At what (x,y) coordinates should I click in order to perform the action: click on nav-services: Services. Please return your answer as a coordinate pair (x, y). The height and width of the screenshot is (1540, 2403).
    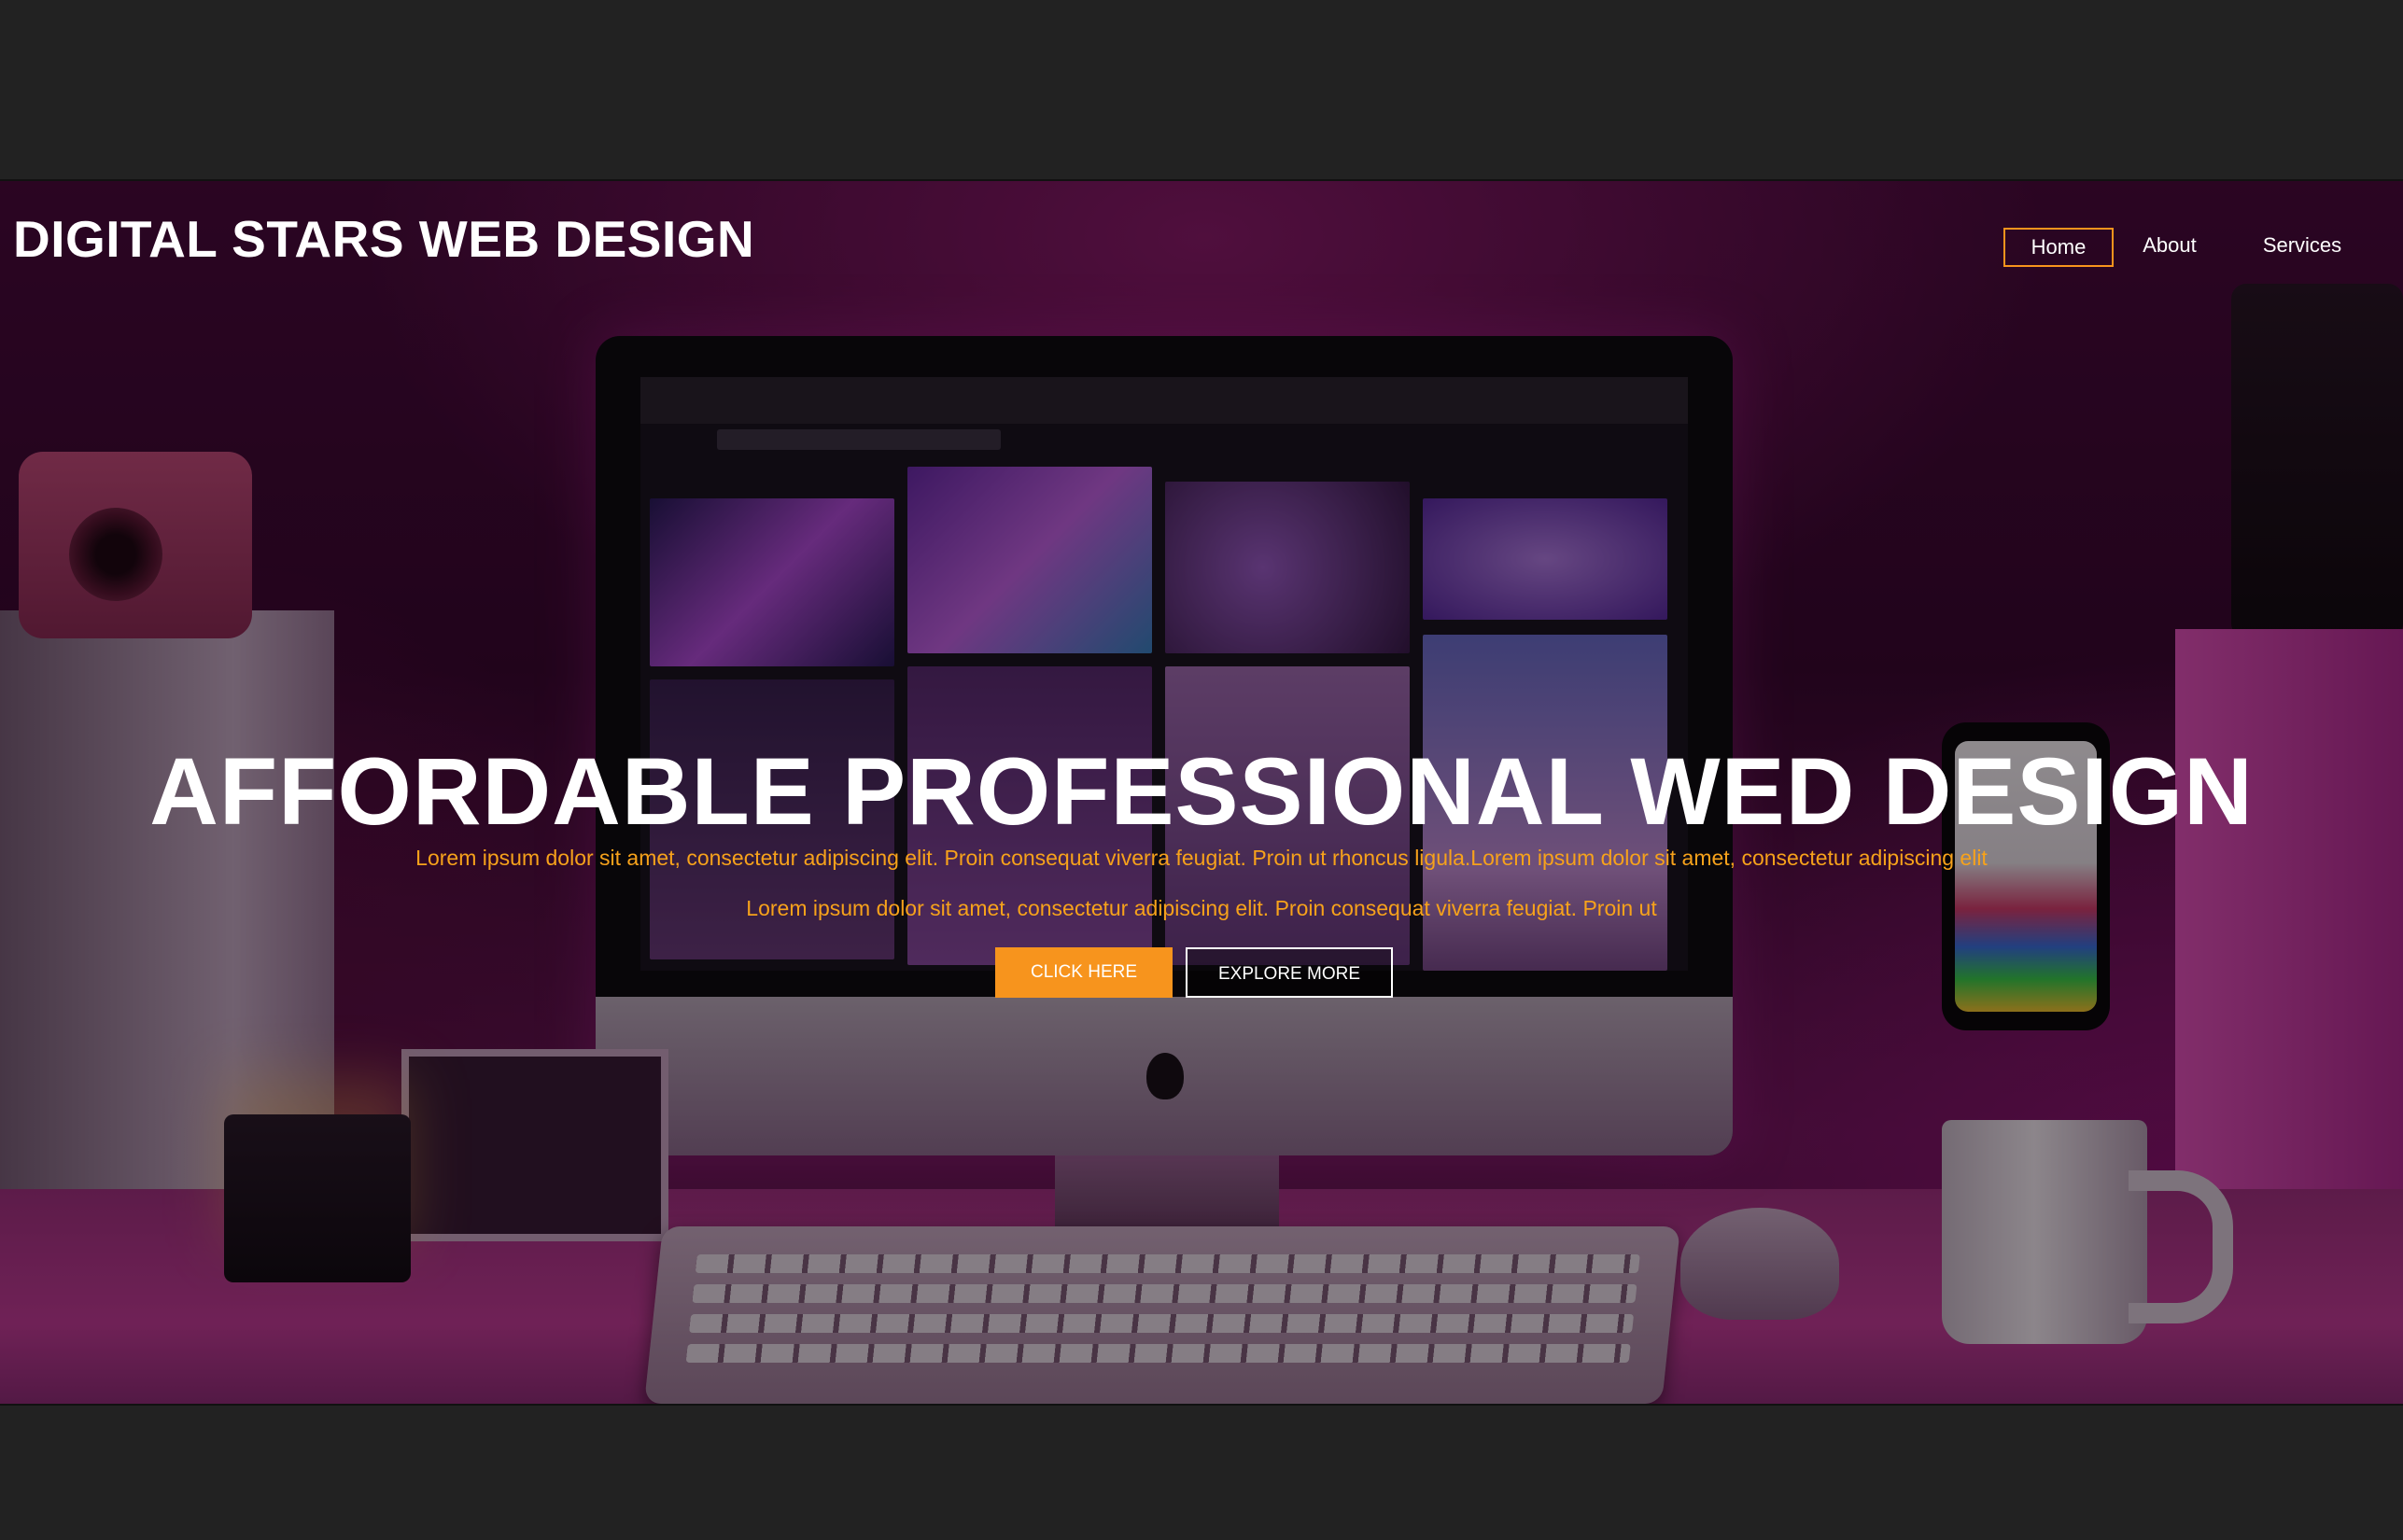
    Looking at the image, I should click on (2302, 245).